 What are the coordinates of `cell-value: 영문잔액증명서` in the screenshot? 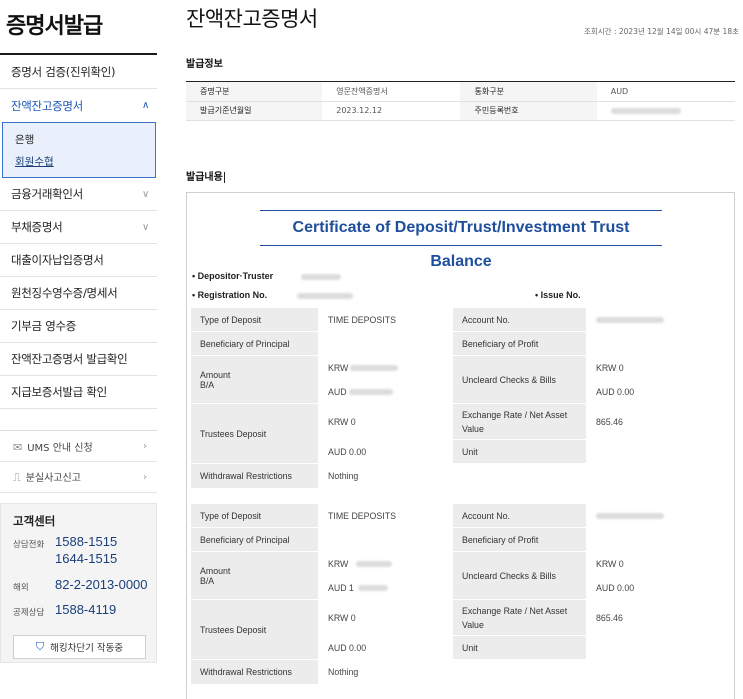 It's located at (391, 92).